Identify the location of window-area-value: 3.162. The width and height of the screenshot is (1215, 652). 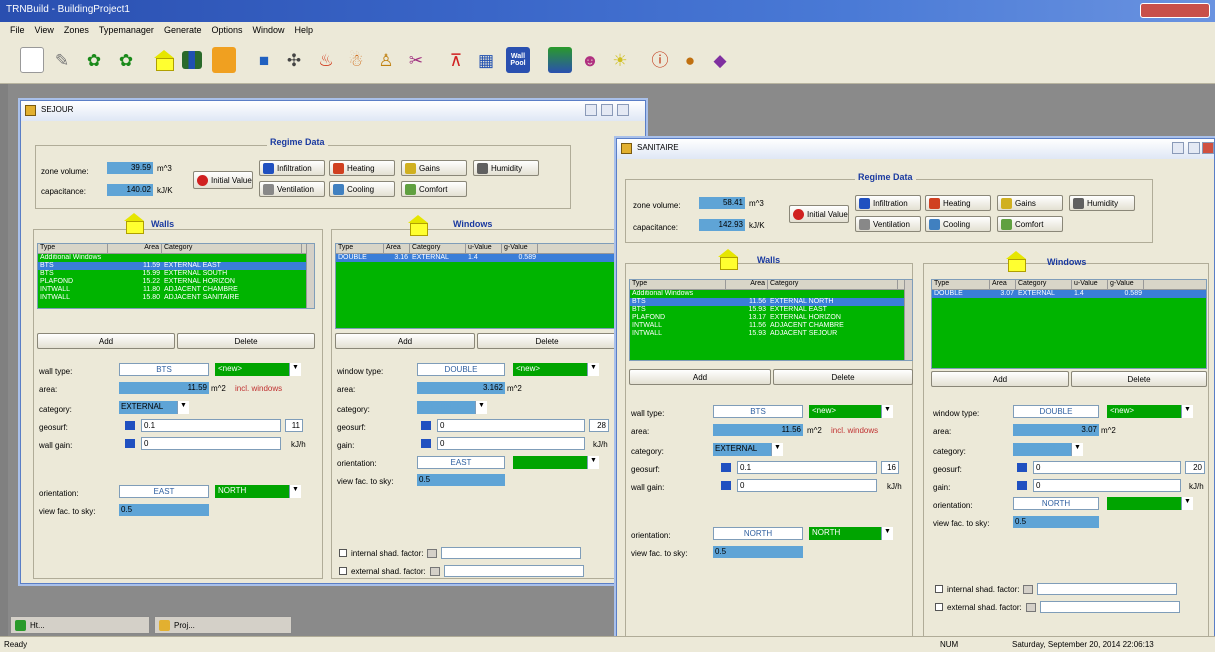
(461, 388).